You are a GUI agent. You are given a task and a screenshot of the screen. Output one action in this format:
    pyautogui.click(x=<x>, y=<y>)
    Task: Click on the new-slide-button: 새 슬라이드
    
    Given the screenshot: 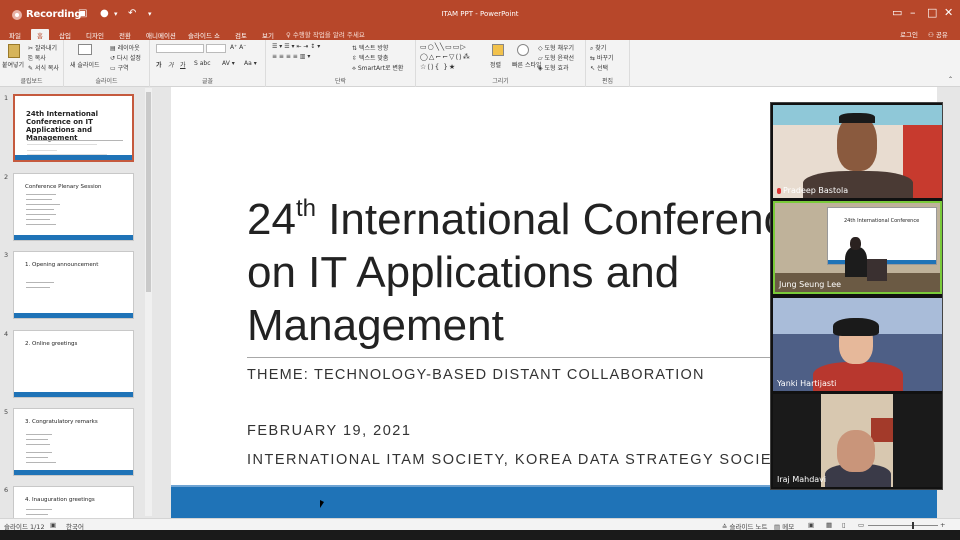 What is the action you would take?
    pyautogui.click(x=85, y=64)
    